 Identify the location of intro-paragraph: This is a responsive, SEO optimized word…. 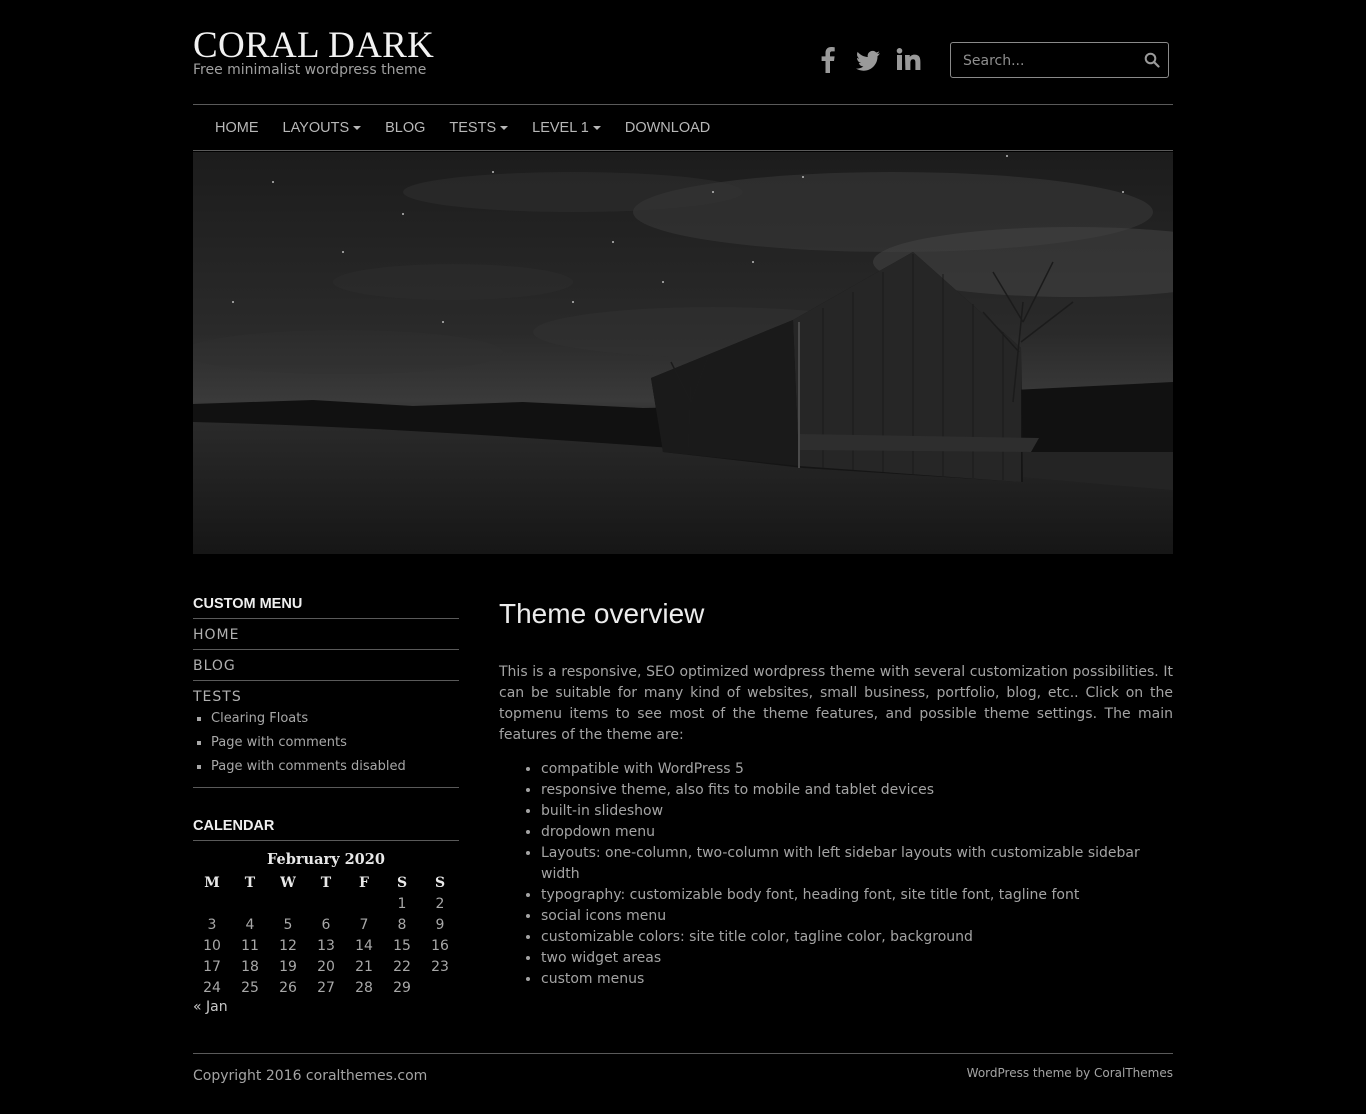
(836, 703).